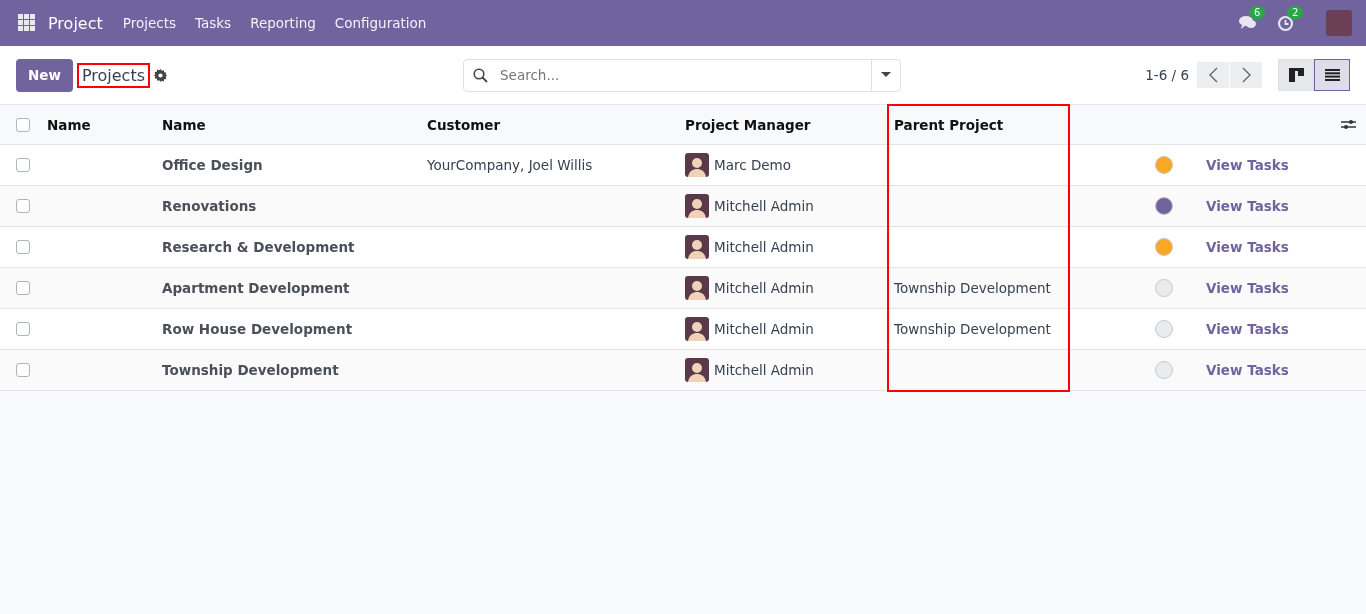 The image size is (1366, 614). I want to click on pager-value: 1-6 / 6, so click(1167, 75).